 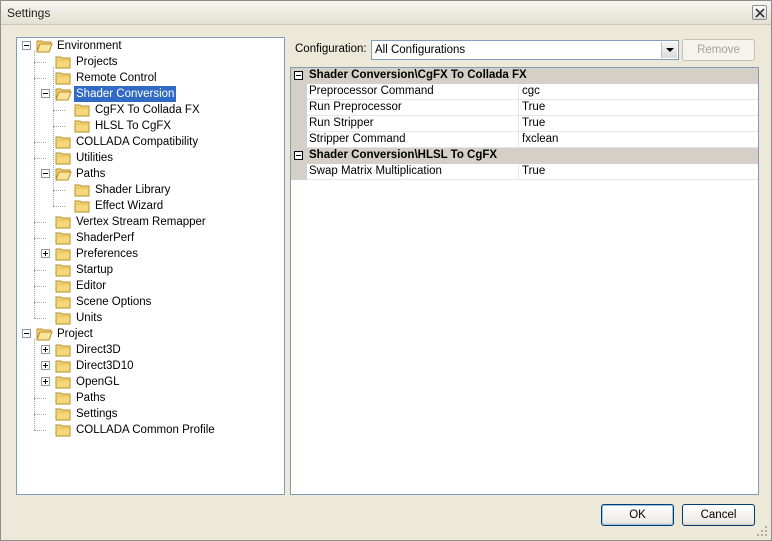 What do you see at coordinates (525, 50) in the screenshot?
I see `configuration-select: All Configurations` at bounding box center [525, 50].